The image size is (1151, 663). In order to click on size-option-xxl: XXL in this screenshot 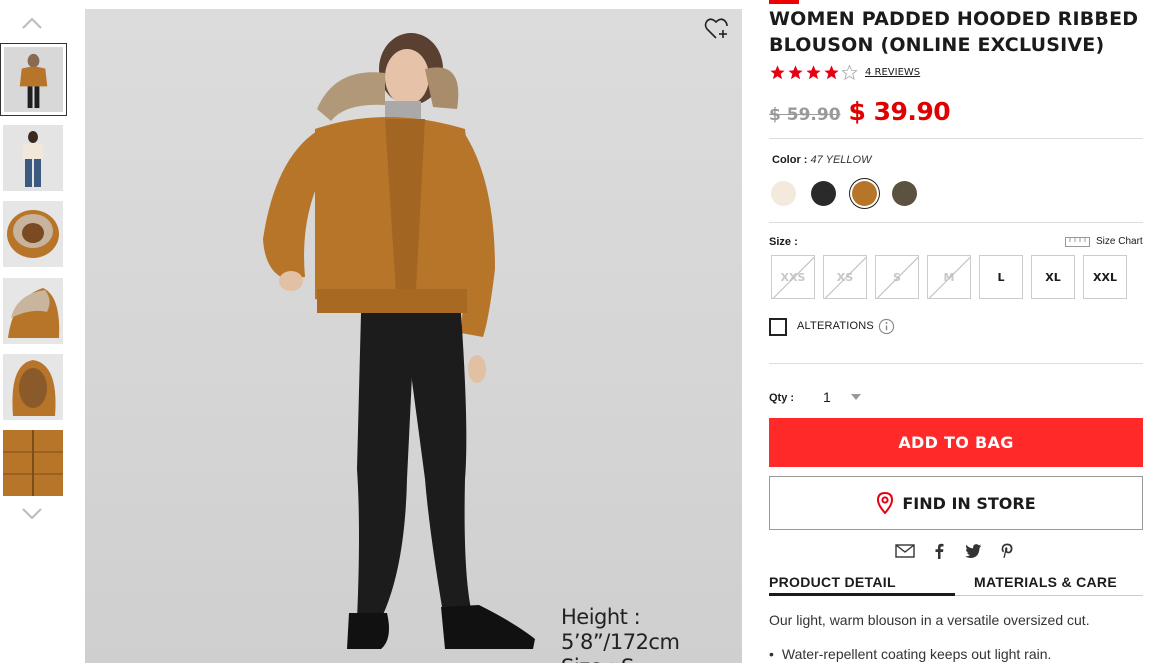, I will do `click(1105, 277)`.